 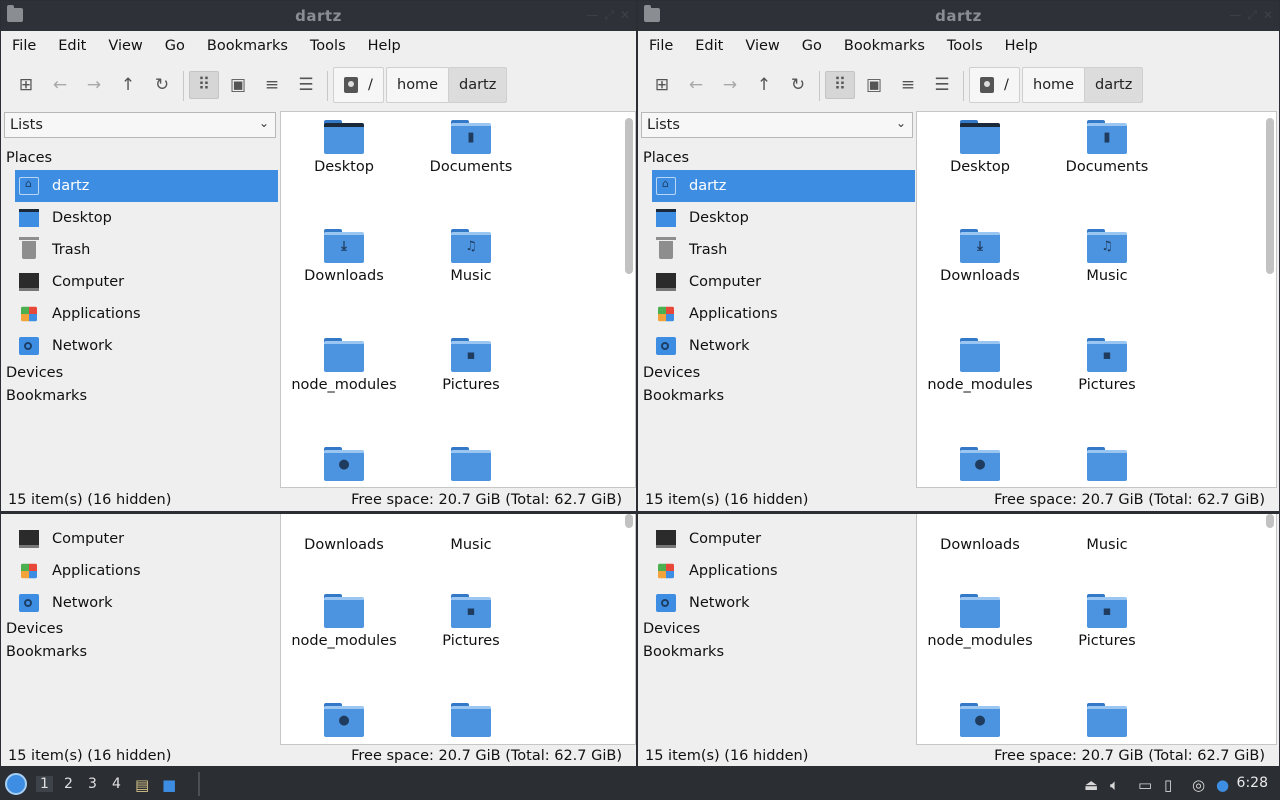 What do you see at coordinates (1222, 785) in the screenshot?
I see `notification-icon: ●` at bounding box center [1222, 785].